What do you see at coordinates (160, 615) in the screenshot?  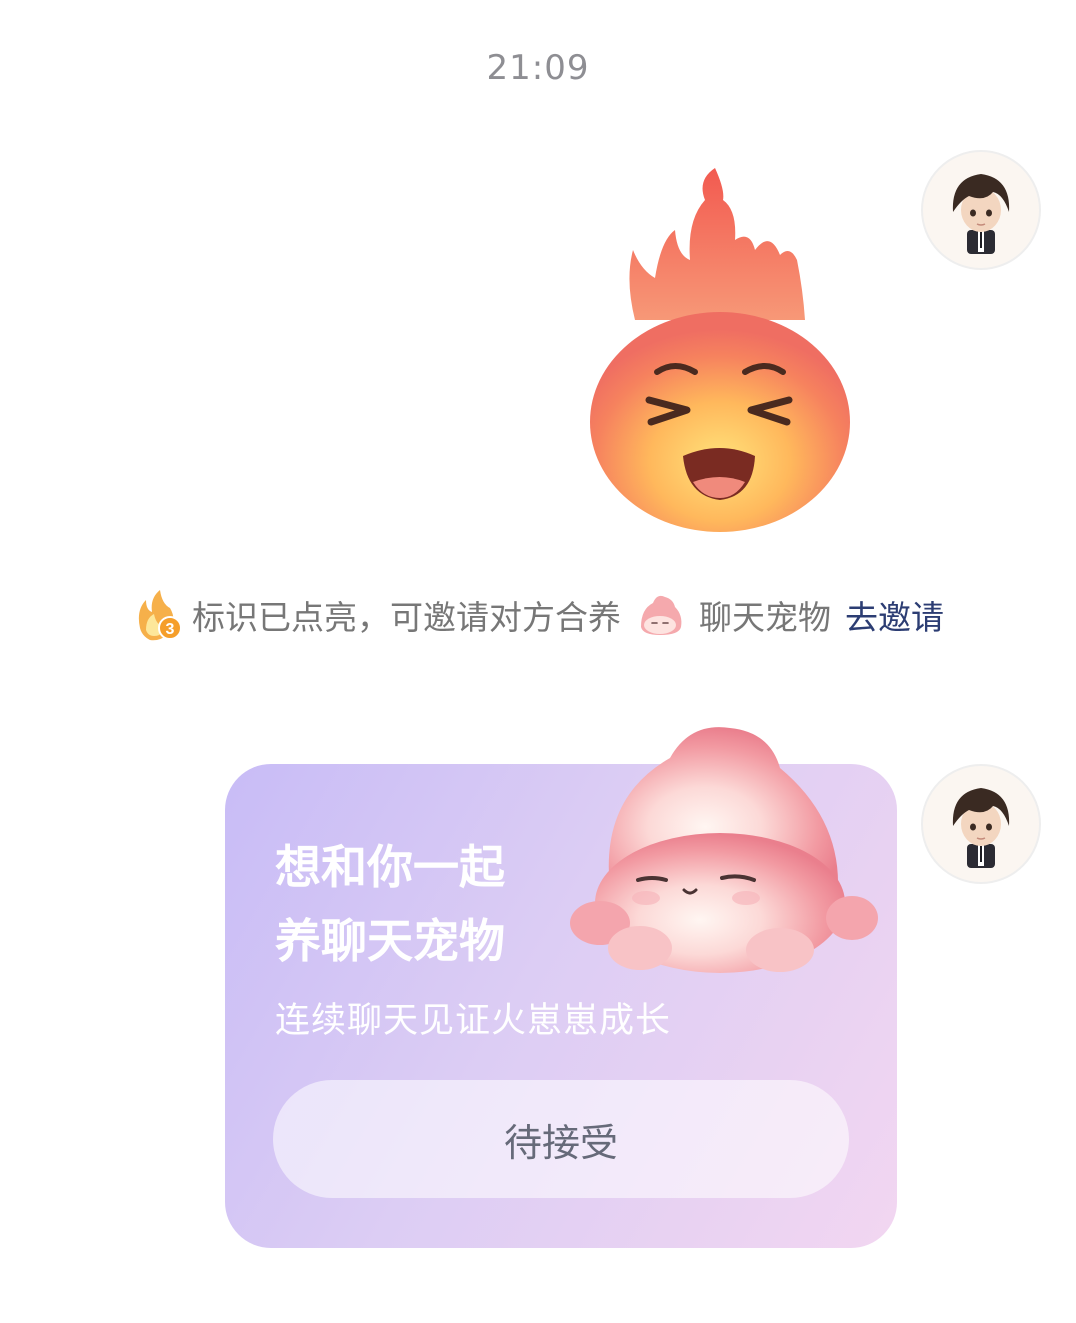 I see `fire-badge-icon: 3` at bounding box center [160, 615].